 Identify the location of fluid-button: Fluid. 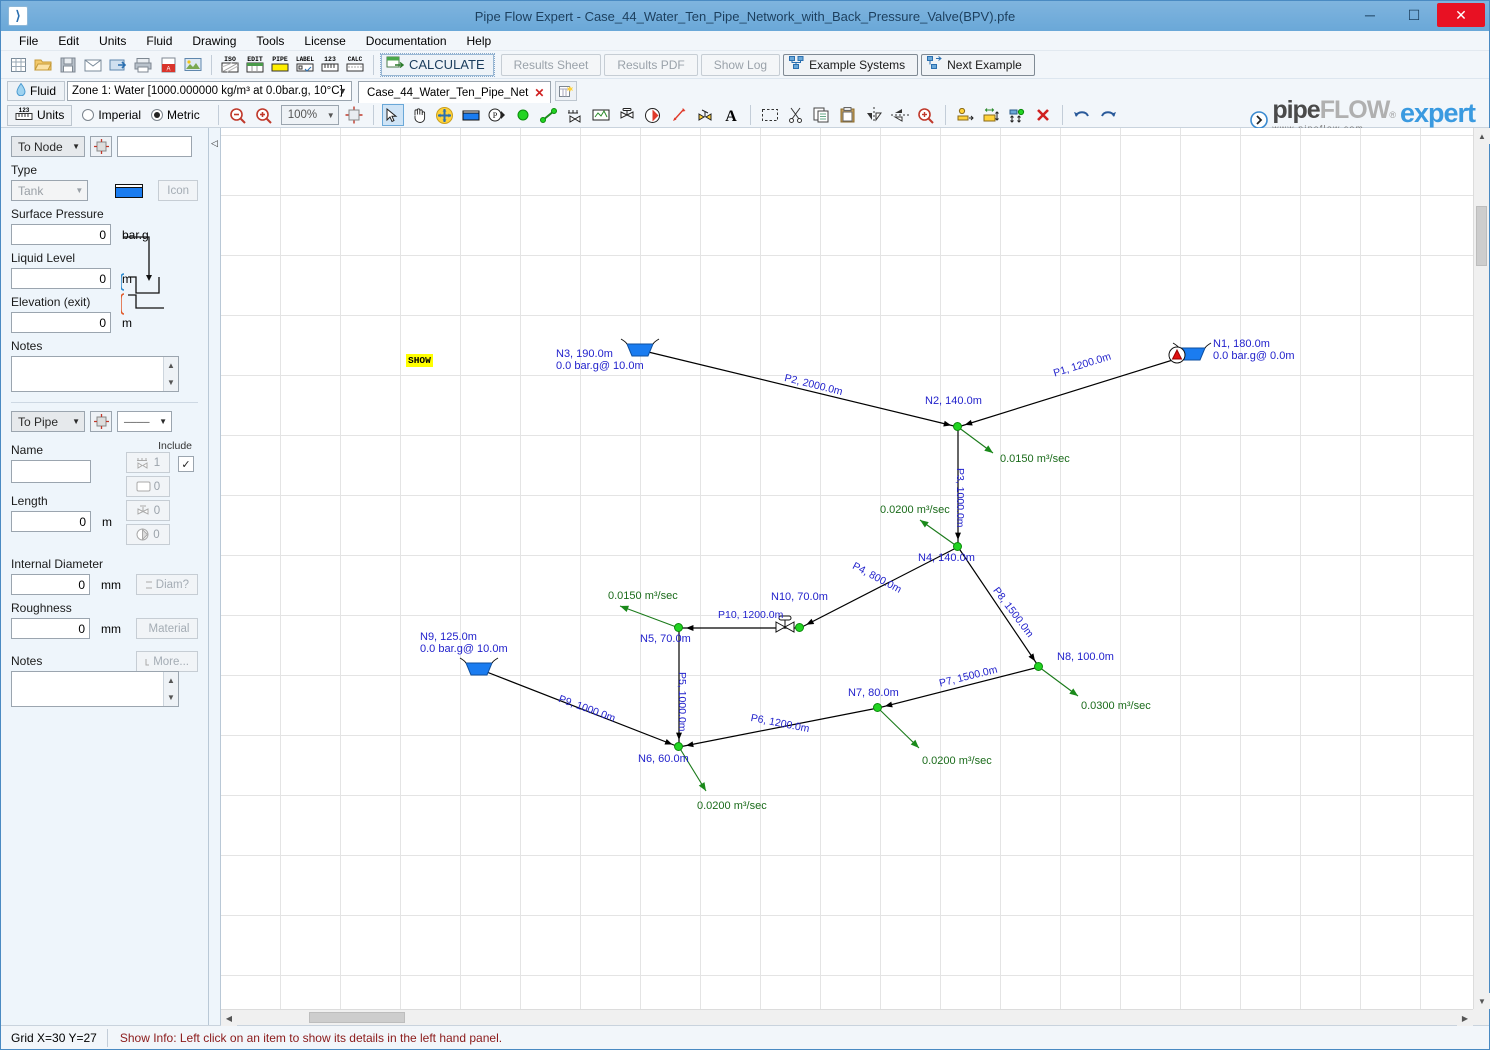
(36, 91).